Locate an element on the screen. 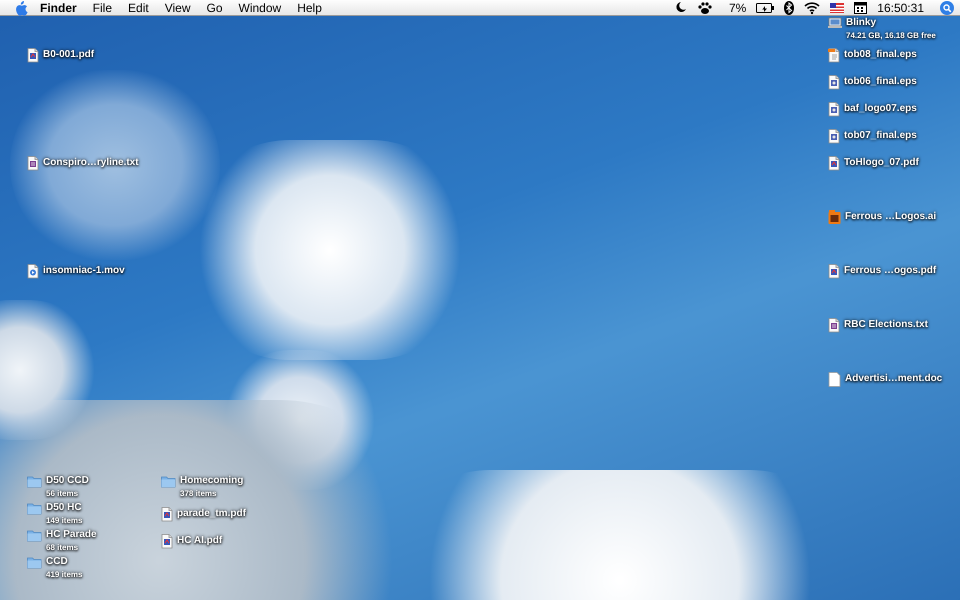 This screenshot has width=960, height=600. clock: 16:50:31 is located at coordinates (900, 8).